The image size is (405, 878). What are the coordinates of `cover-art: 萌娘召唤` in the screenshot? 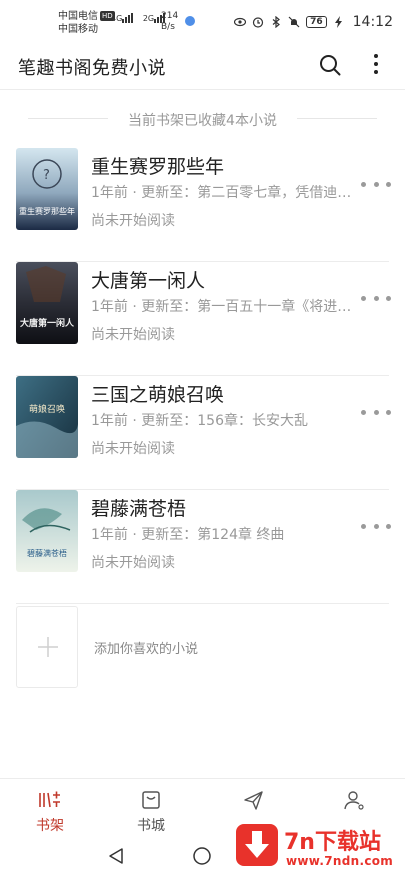 It's located at (47, 417).